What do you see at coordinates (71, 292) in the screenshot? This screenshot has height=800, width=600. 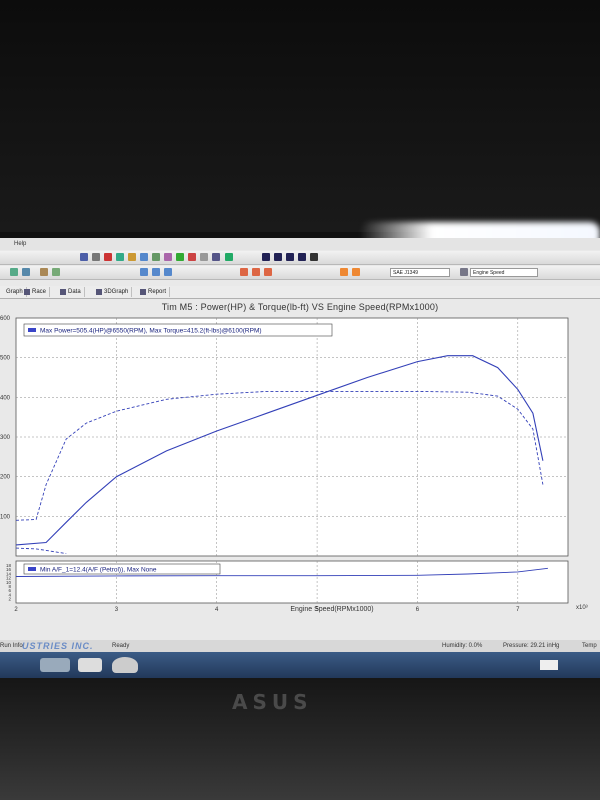 I see `tab-data: Data` at bounding box center [71, 292].